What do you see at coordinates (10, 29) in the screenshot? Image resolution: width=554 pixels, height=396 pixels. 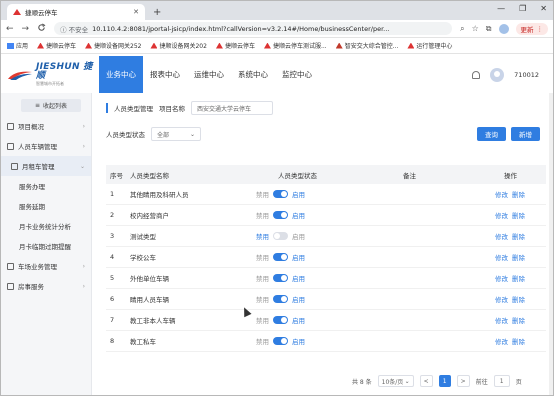 I see `back-icon: ←` at bounding box center [10, 29].